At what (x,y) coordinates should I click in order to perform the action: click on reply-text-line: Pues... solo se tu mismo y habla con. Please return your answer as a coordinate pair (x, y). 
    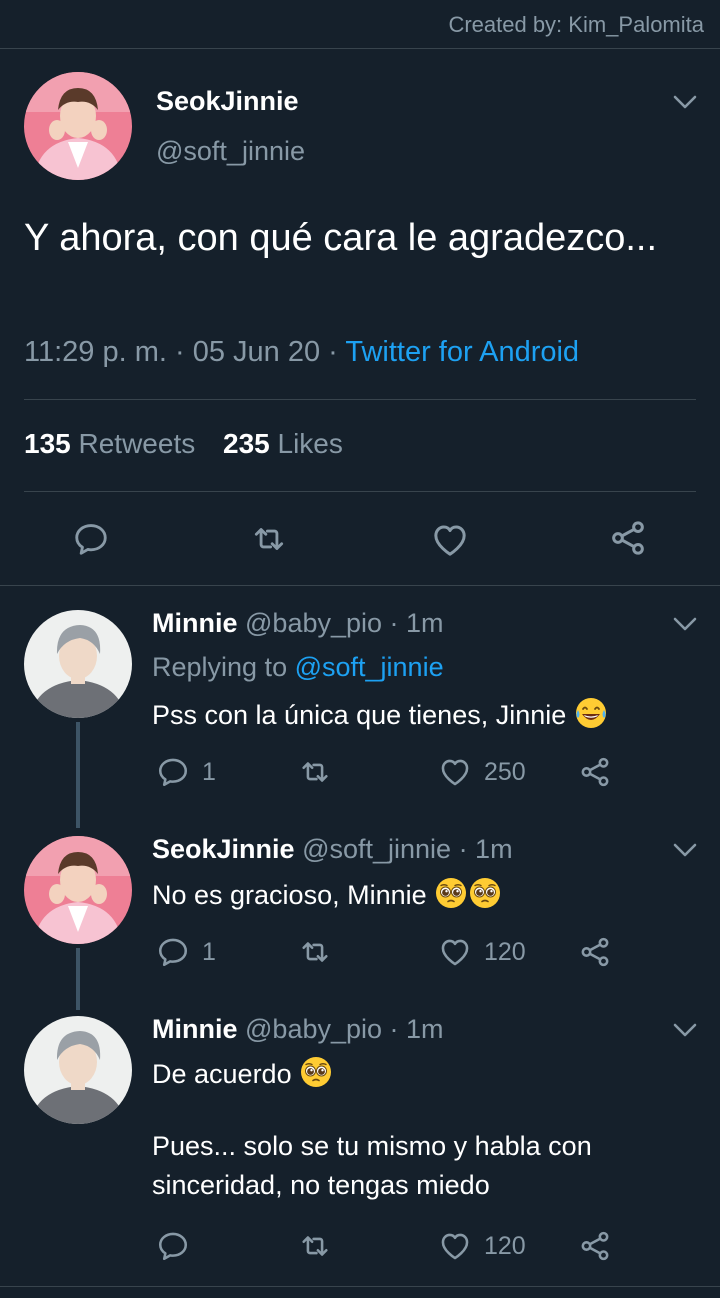
    Looking at the image, I should click on (372, 1146).